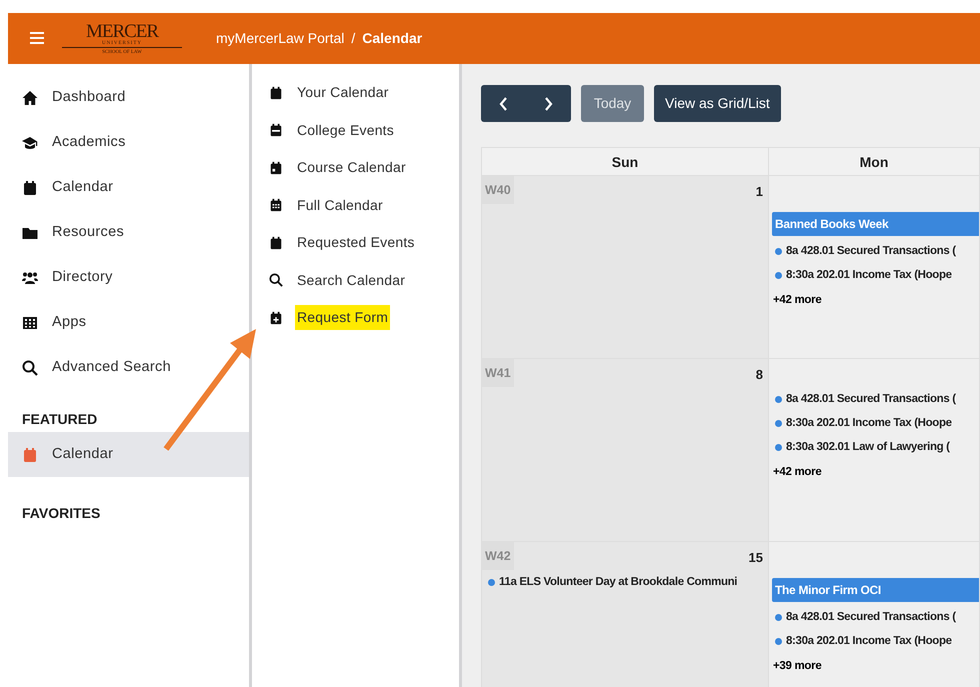  Describe the element at coordinates (755, 557) in the screenshot. I see `day-number: 15` at that location.